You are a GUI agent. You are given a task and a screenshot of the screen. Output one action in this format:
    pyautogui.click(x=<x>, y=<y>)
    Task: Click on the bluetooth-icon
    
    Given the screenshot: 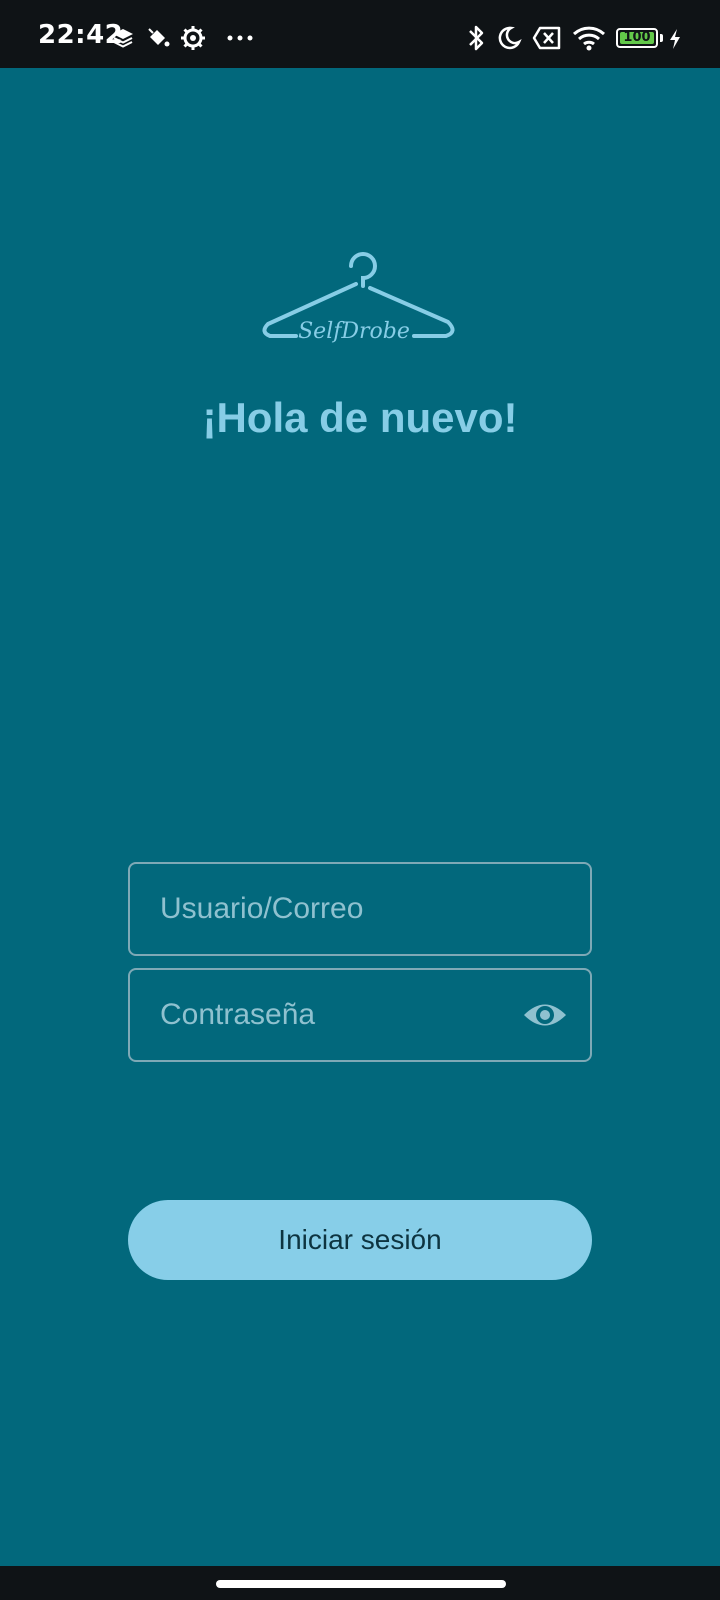 What is the action you would take?
    pyautogui.click(x=476, y=38)
    